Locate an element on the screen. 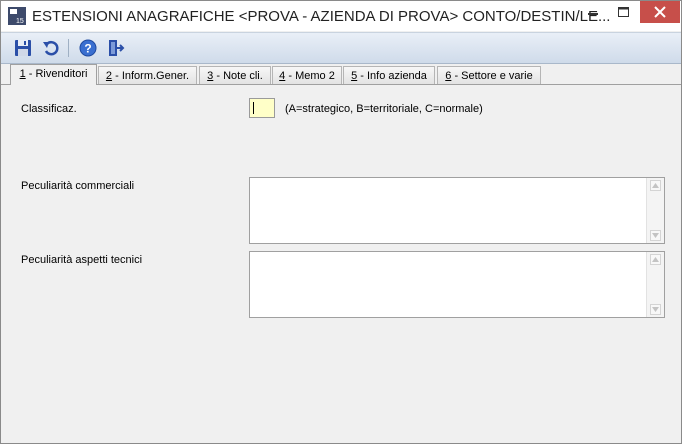 This screenshot has height=444, width=682. minimize-icon is located at coordinates (593, 14).